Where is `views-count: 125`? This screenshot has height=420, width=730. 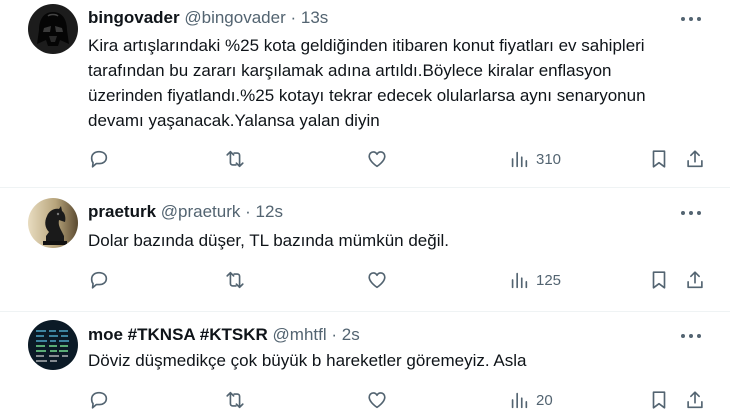
views-count: 125 is located at coordinates (549, 280).